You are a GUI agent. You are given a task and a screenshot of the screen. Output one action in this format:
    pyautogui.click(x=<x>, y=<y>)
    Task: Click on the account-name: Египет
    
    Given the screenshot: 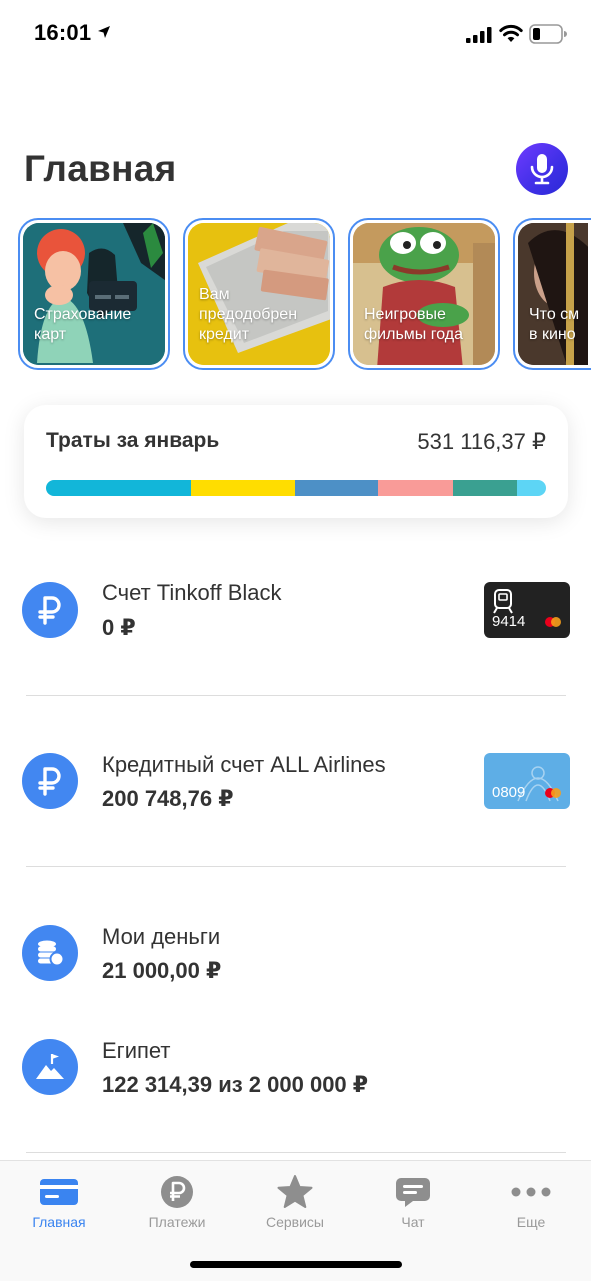 What is the action you would take?
    pyautogui.click(x=136, y=1051)
    